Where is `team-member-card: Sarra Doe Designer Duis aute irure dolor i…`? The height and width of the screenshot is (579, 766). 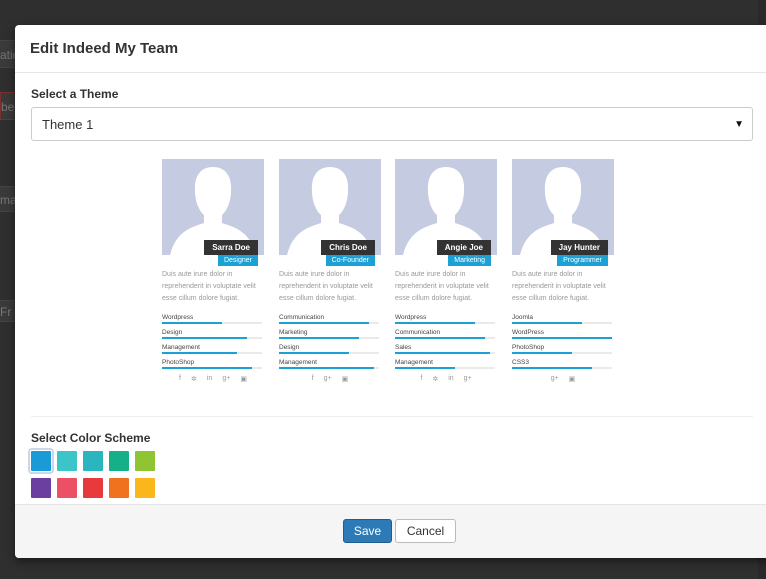
team-member-card: Sarra Doe Designer Duis aute irure dolor i… is located at coordinates (213, 271).